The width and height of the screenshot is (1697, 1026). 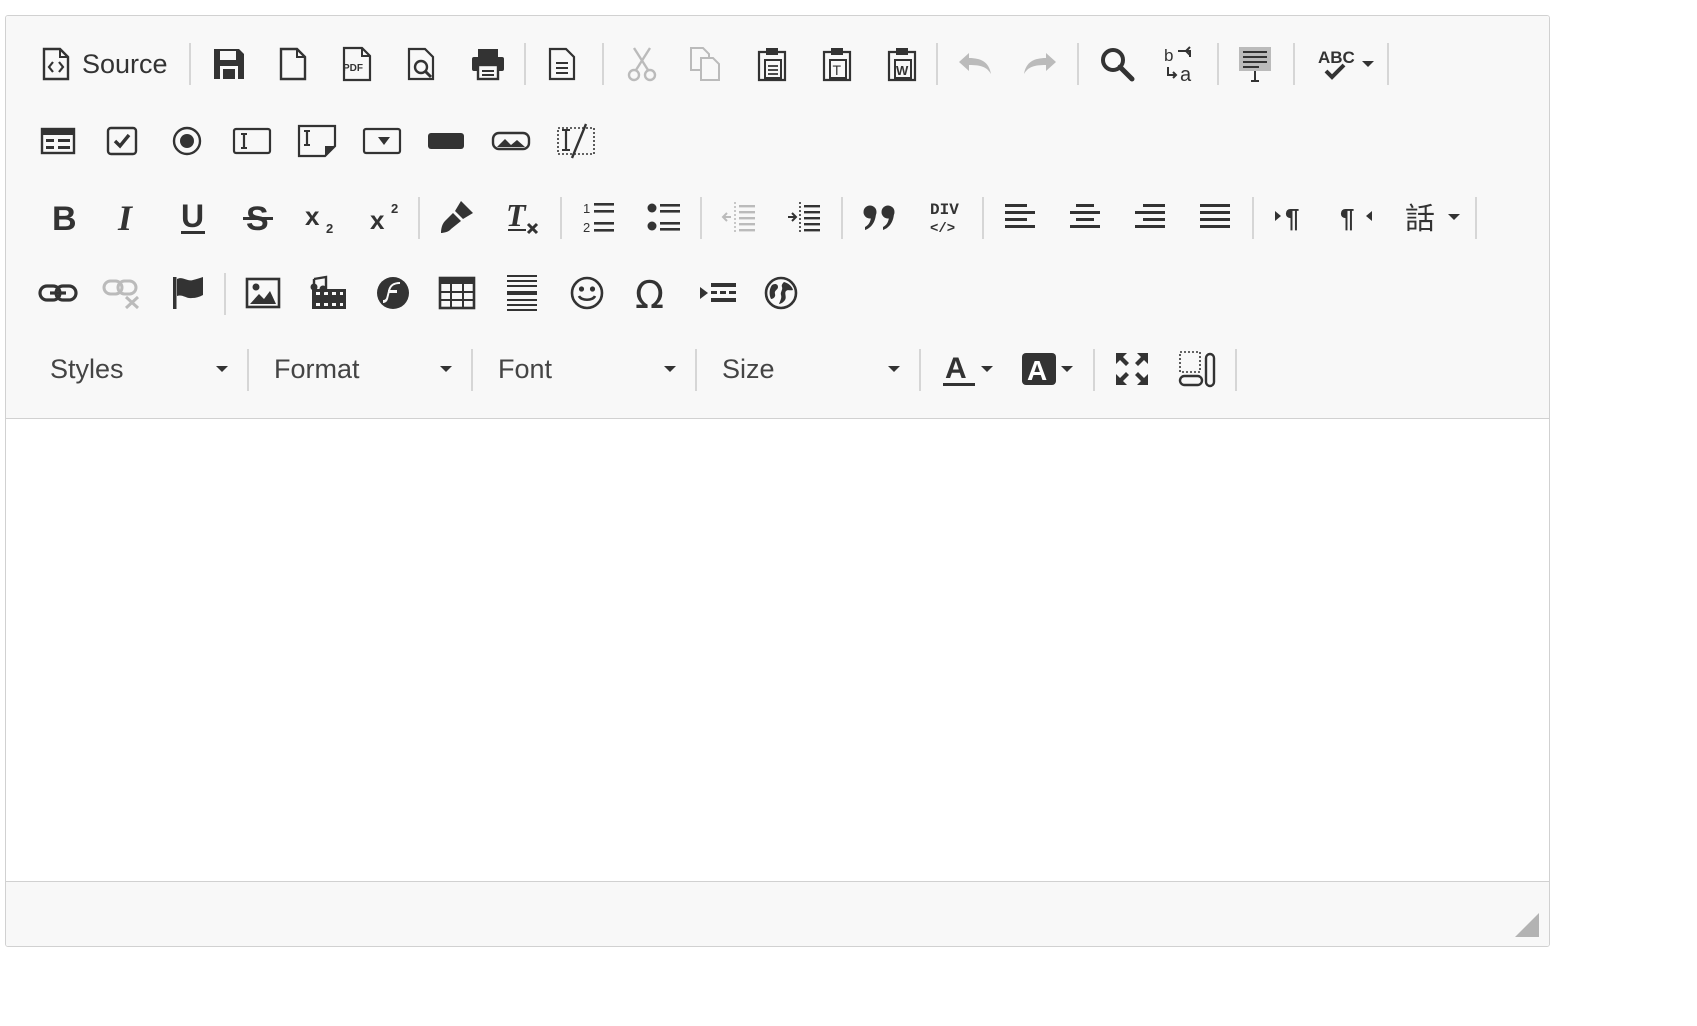 What do you see at coordinates (187, 141) in the screenshot?
I see `radio-button` at bounding box center [187, 141].